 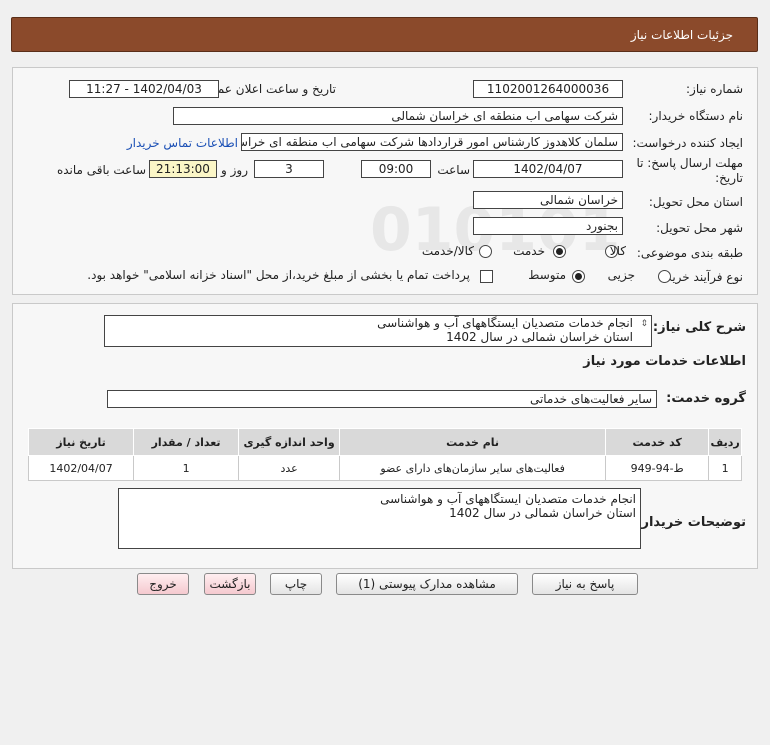 What do you see at coordinates (699, 228) in the screenshot?
I see `delivery-city-label: شهر محل تحویل:` at bounding box center [699, 228].